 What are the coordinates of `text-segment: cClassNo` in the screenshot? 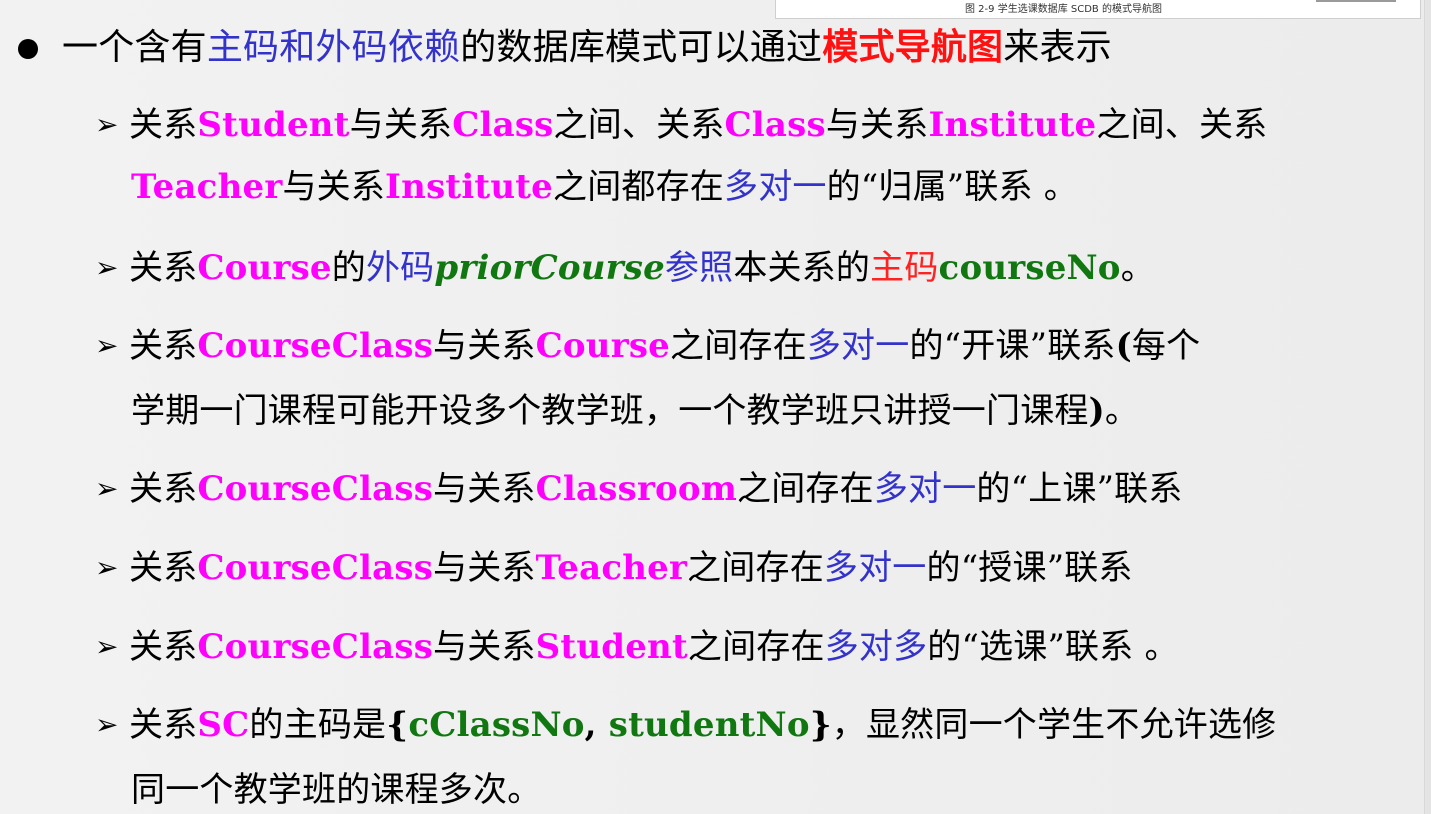 It's located at (496, 725).